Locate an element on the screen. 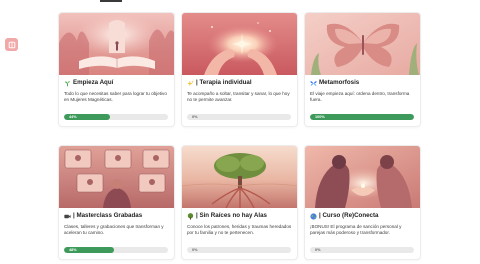 The height and width of the screenshot is (264, 480). book-icon is located at coordinates (11, 44).